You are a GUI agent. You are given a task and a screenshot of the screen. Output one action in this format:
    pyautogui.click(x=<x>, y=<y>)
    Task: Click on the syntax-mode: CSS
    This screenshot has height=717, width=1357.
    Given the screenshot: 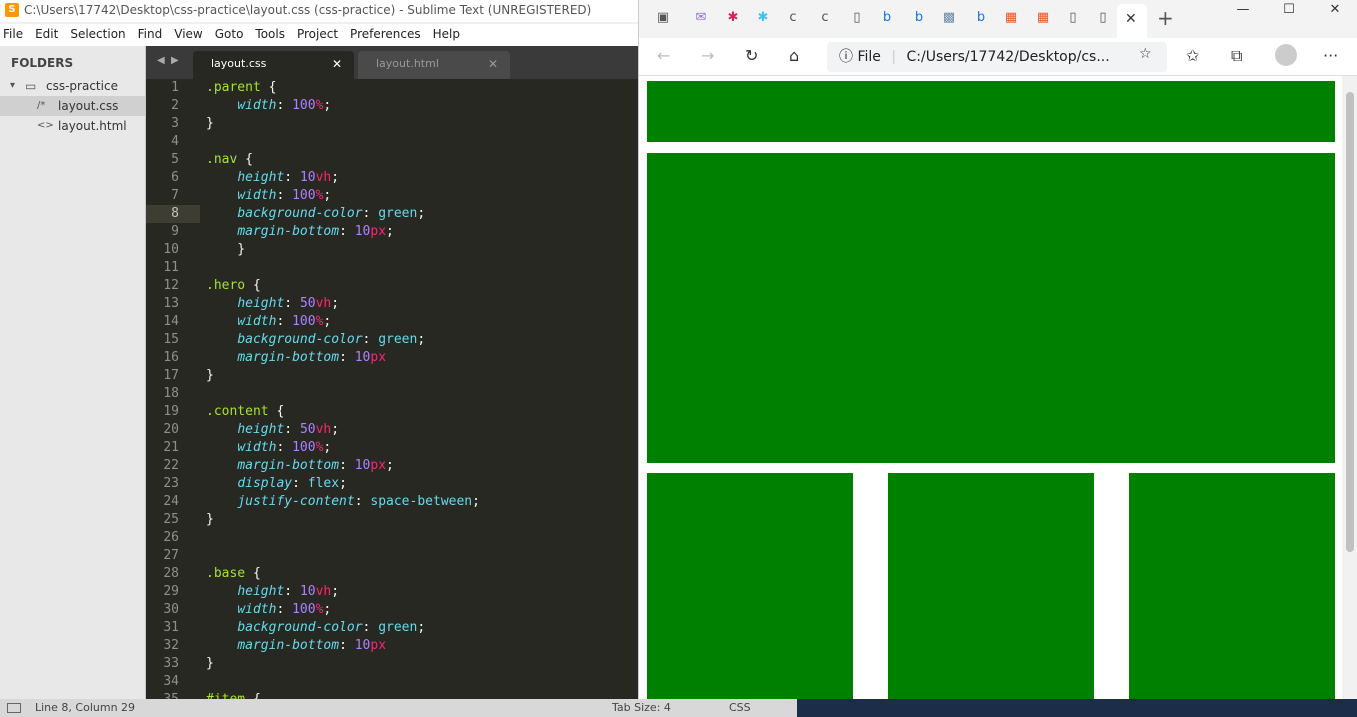 What is the action you would take?
    pyautogui.click(x=740, y=708)
    